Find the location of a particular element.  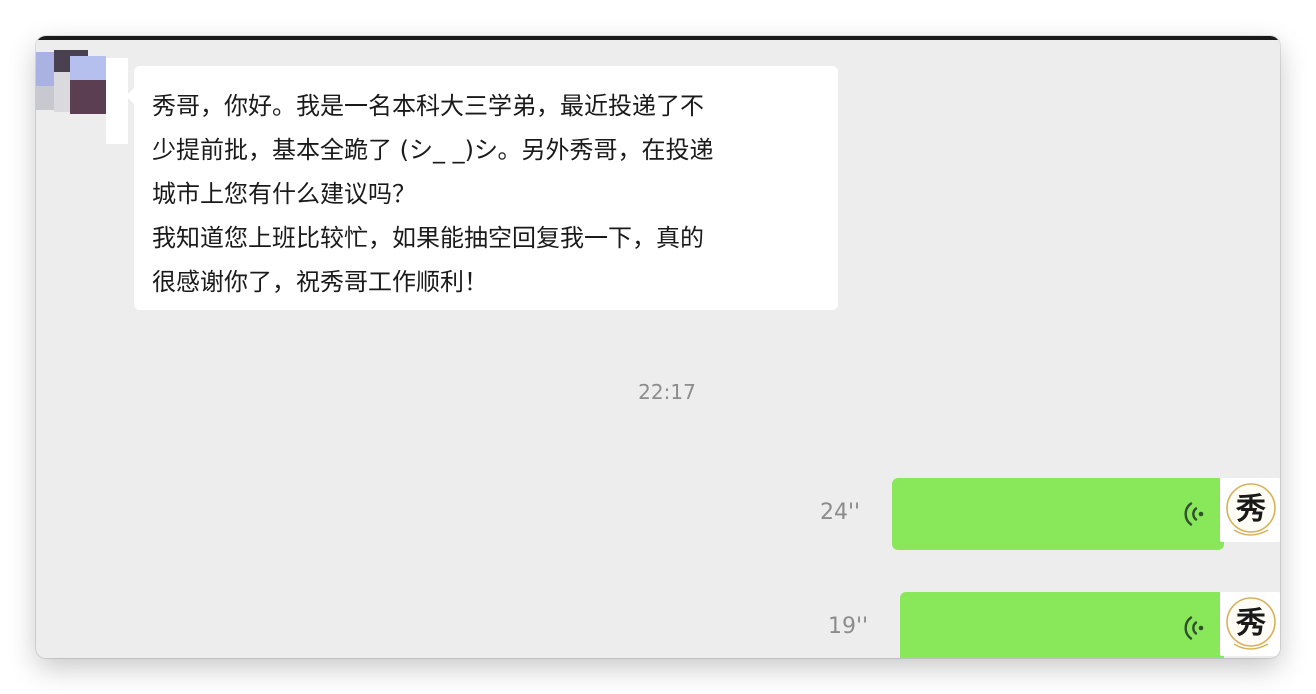

message-line: 秀哥，你好。我是一名本科大三学弟，最近投递了不 is located at coordinates (428, 106).